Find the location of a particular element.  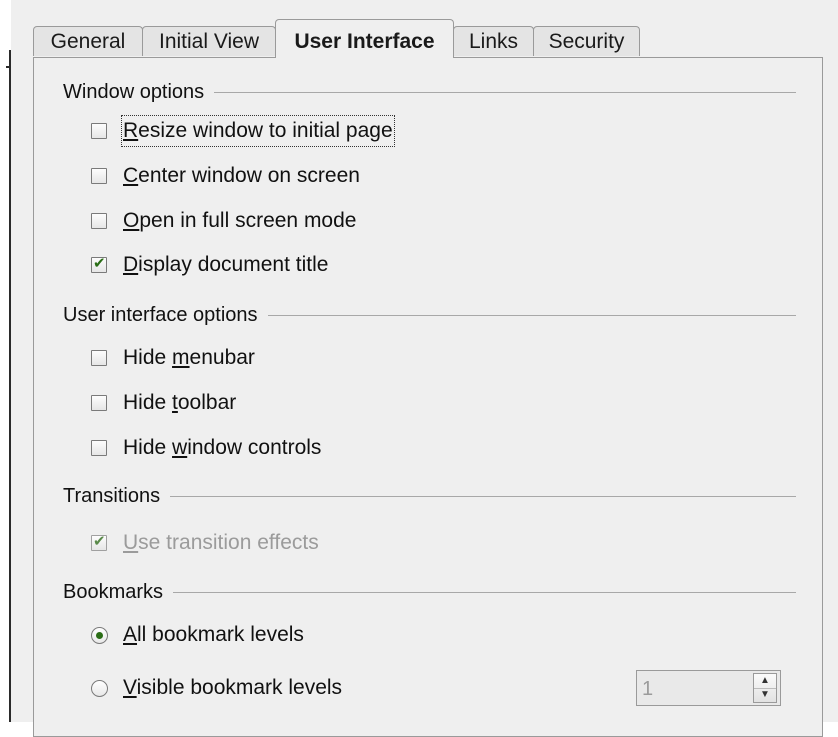

window-edge-tick is located at coordinates (8, 67).